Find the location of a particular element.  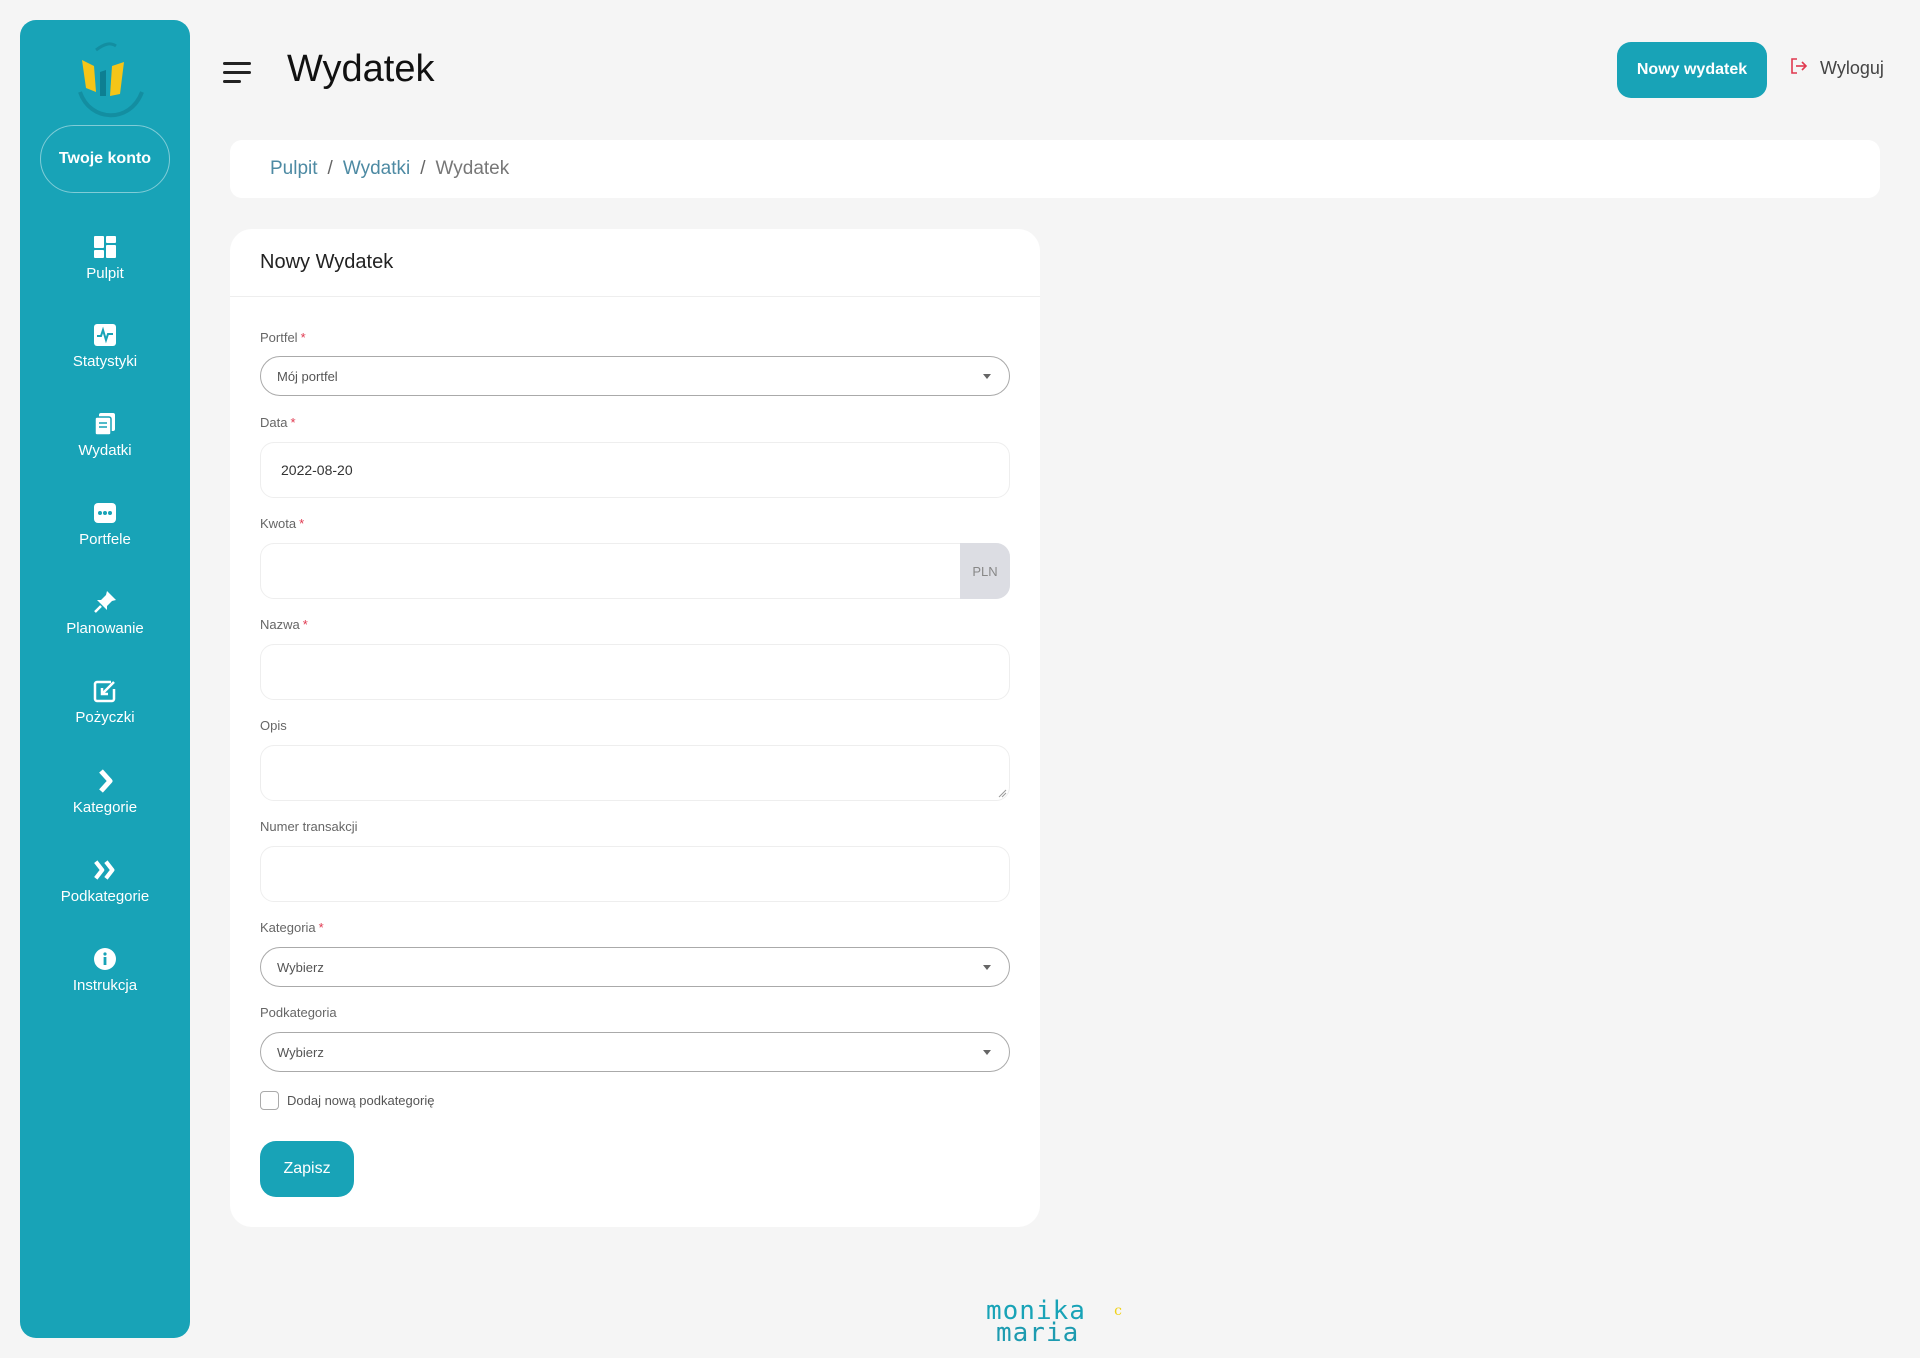

add-subcategory-checkbox is located at coordinates (269, 1100).